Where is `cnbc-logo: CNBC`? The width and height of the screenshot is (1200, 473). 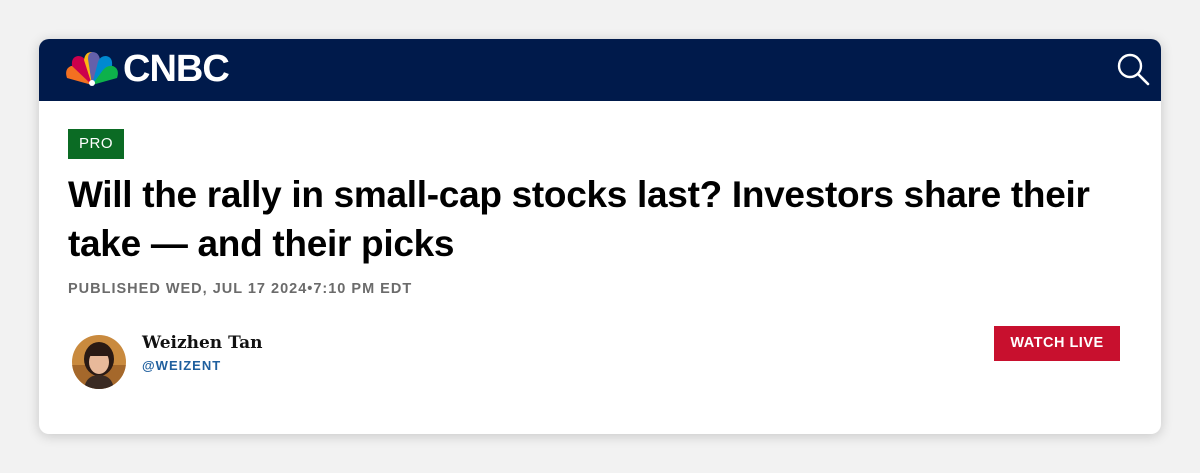 cnbc-logo: CNBC is located at coordinates (146, 69).